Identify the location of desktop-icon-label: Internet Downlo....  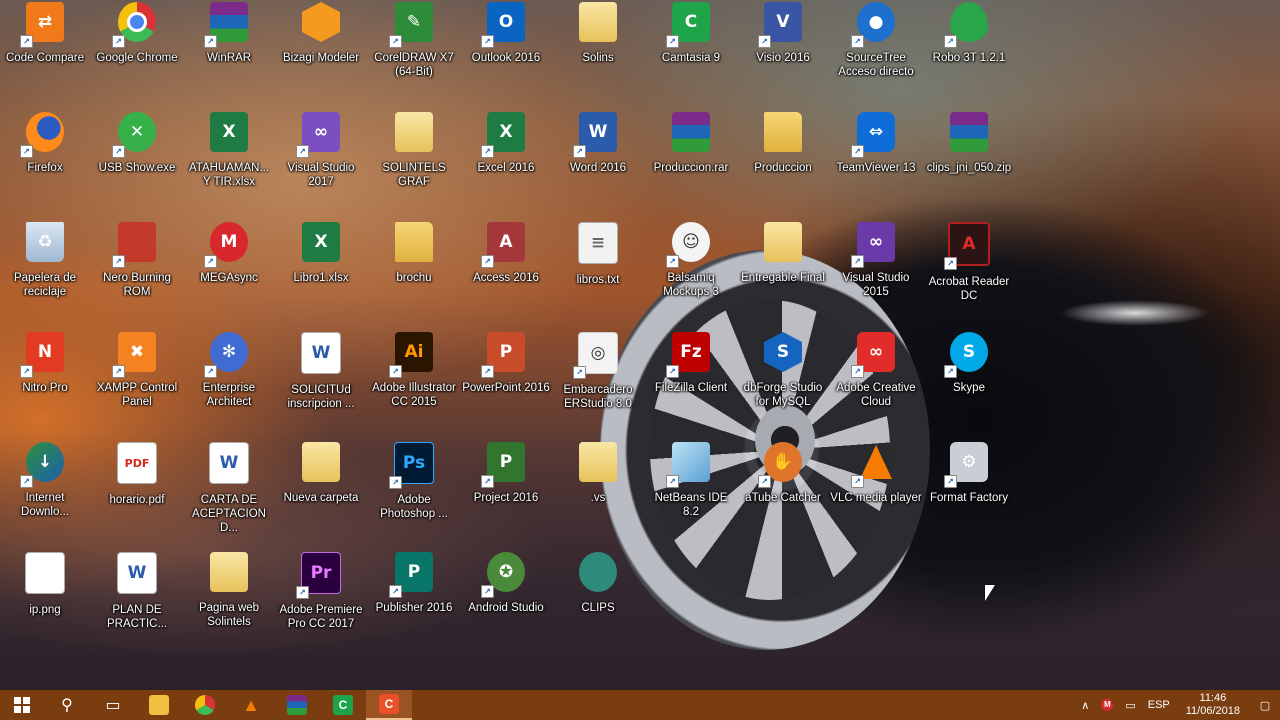
(45, 505).